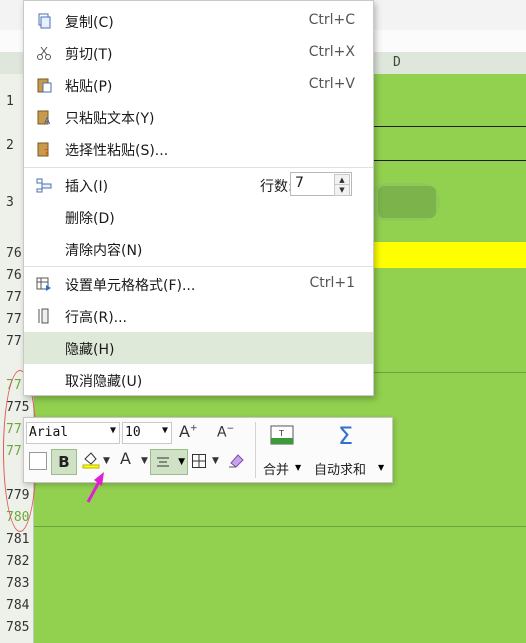 The image size is (526, 643). I want to click on grow-font-button: A+, so click(188, 431).